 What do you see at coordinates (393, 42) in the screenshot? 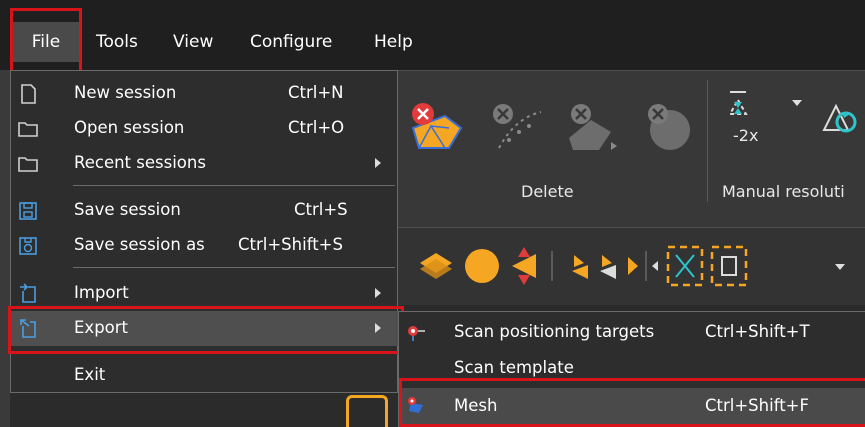
I see `menu-help: Help` at bounding box center [393, 42].